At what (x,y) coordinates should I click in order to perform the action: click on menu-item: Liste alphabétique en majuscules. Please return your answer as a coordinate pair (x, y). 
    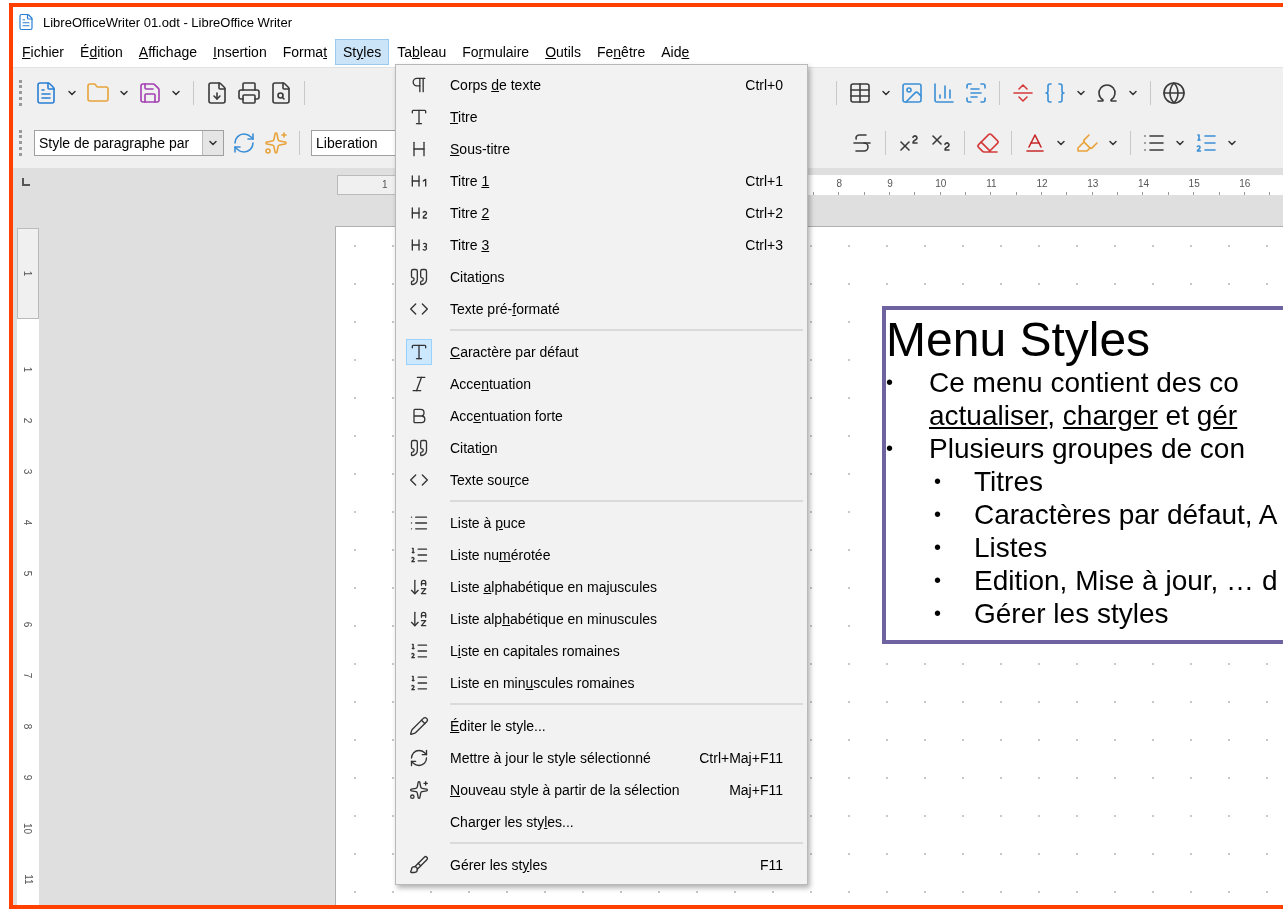
    Looking at the image, I should click on (601, 587).